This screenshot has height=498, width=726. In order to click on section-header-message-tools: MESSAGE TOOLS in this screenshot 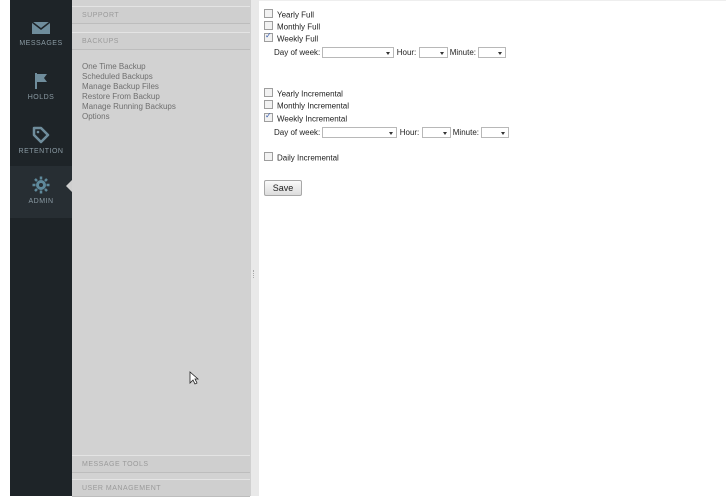, I will do `click(161, 464)`.